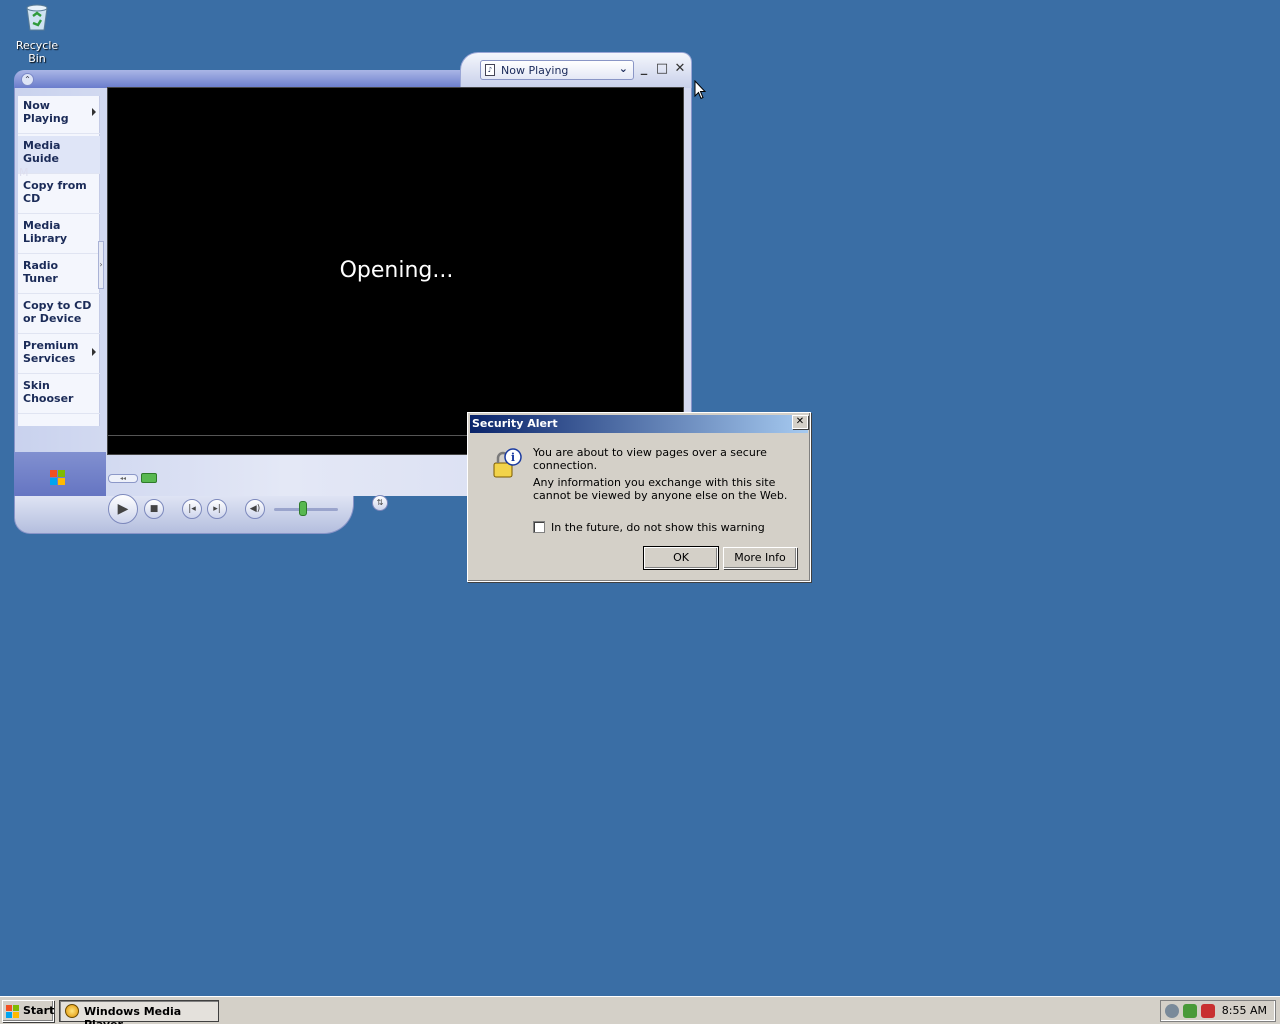  Describe the element at coordinates (640, 1010) in the screenshot. I see `taskbar: Start Windows Media Player 8:55 AM` at that location.